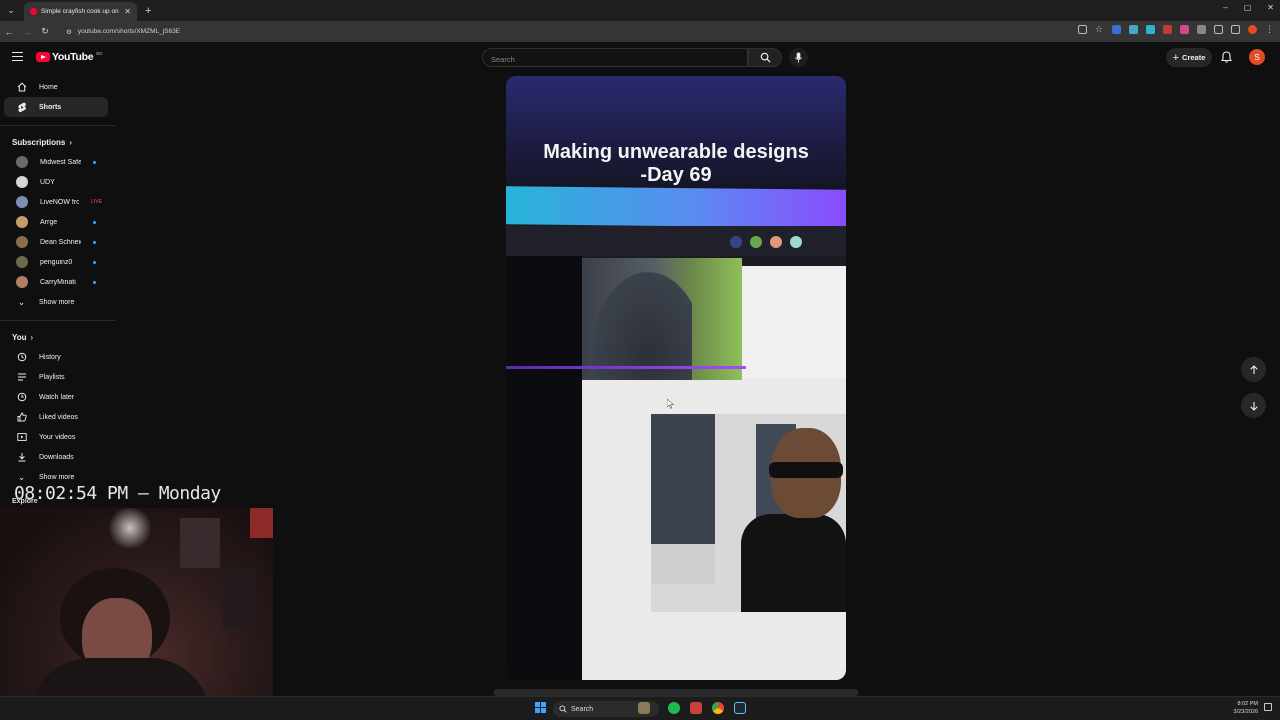  Describe the element at coordinates (58, 320) in the screenshot. I see `sidebar-divider` at that location.